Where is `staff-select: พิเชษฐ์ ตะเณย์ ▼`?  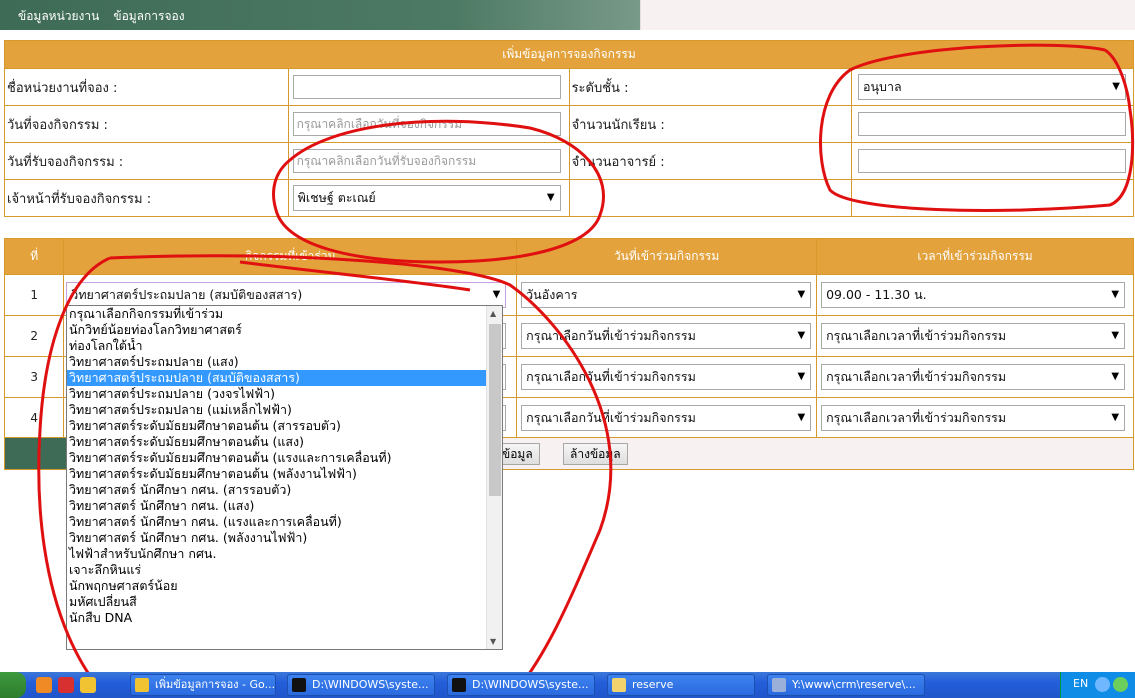 staff-select: พิเชษฐ์ ตะเณย์ ▼ is located at coordinates (426, 198).